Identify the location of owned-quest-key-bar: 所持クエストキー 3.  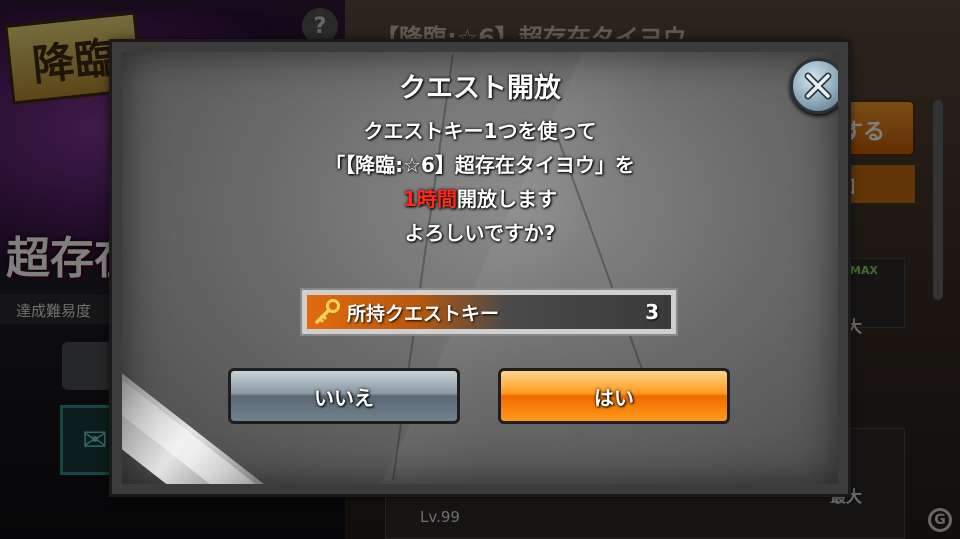
(489, 312).